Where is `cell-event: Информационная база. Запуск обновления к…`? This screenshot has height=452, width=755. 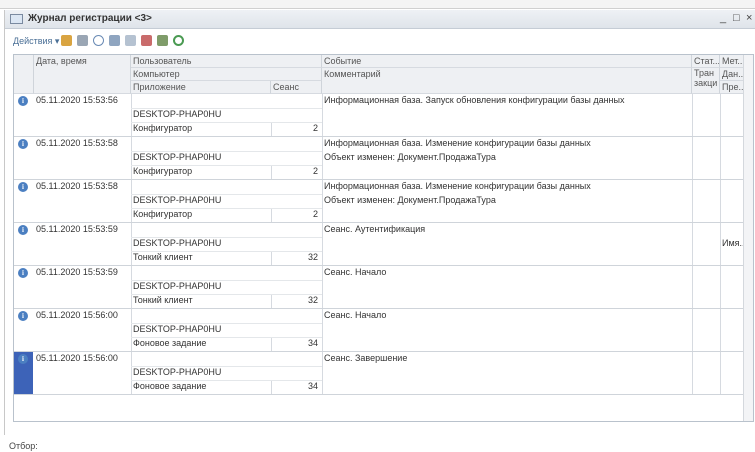 cell-event: Информационная база. Запуск обновления к… is located at coordinates (507, 101).